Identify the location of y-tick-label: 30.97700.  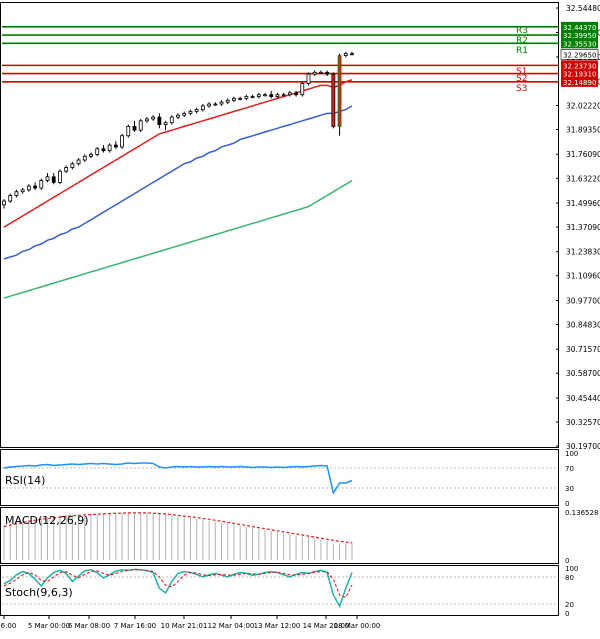
(583, 300).